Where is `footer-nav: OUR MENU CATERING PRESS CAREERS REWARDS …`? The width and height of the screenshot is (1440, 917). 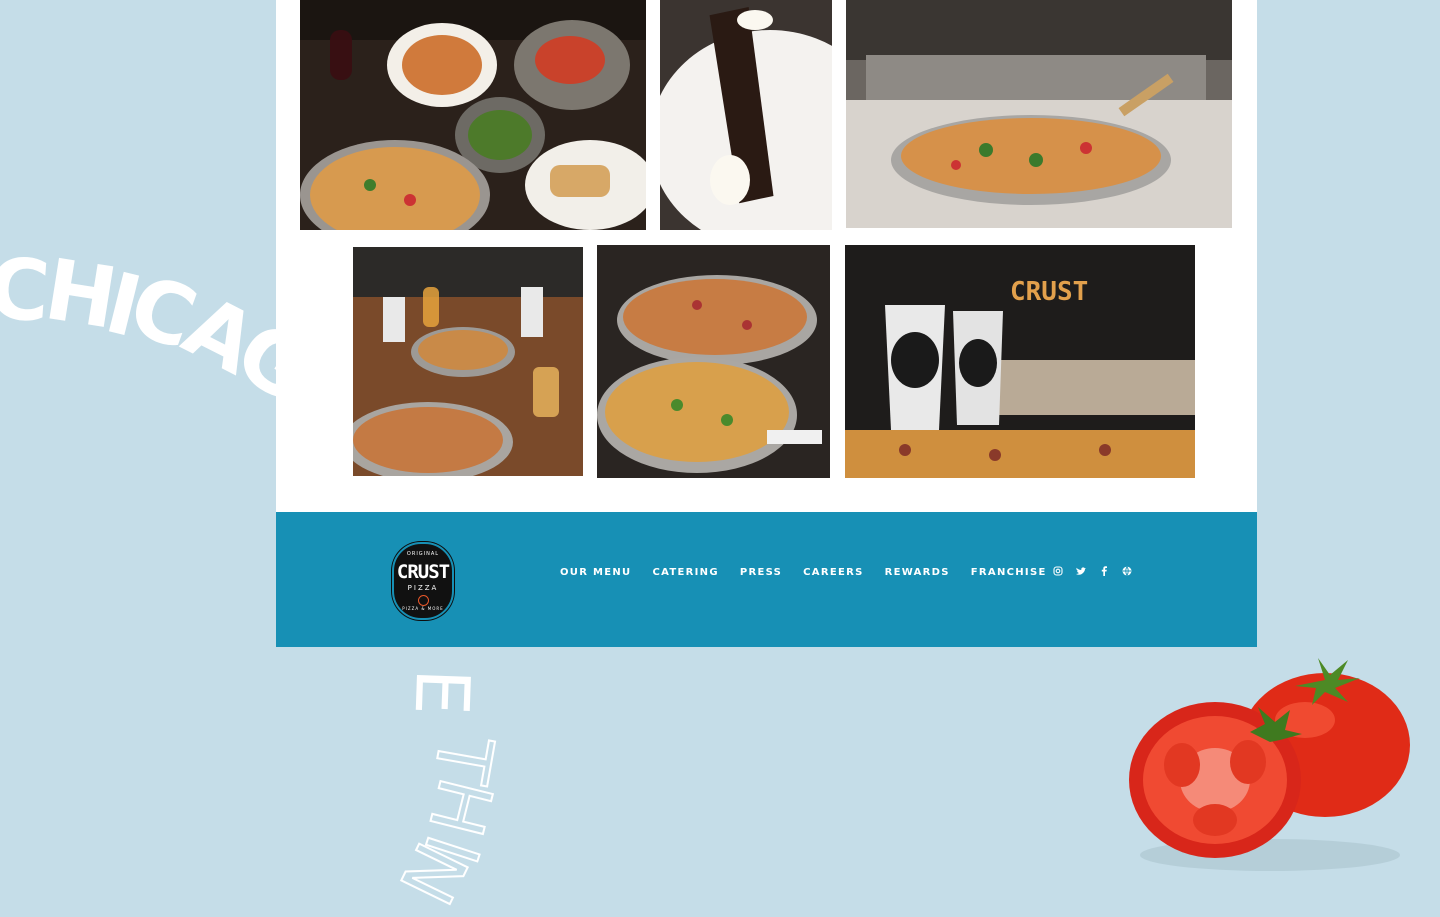
footer-nav: OUR MENU CATERING PRESS CAREERS REWARDS … is located at coordinates (814, 572).